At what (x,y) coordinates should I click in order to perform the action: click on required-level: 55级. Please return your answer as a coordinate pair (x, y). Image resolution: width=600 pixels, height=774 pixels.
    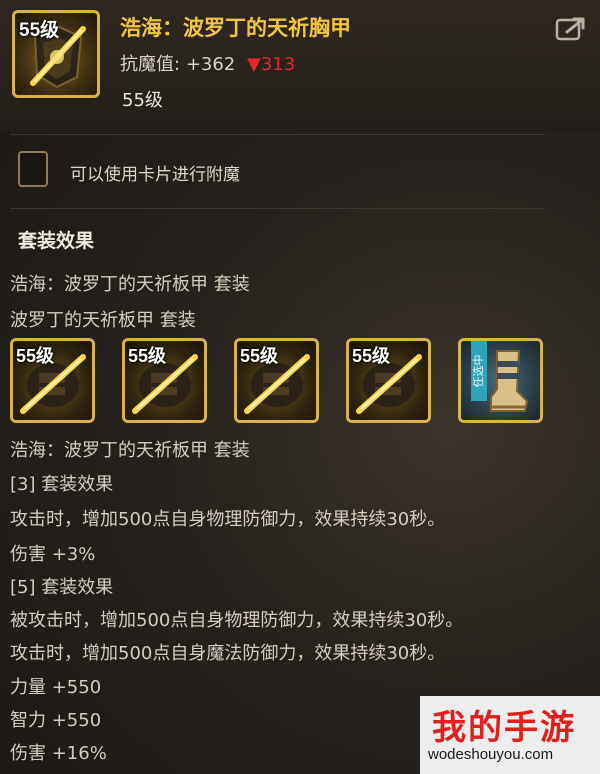
    Looking at the image, I should click on (142, 100).